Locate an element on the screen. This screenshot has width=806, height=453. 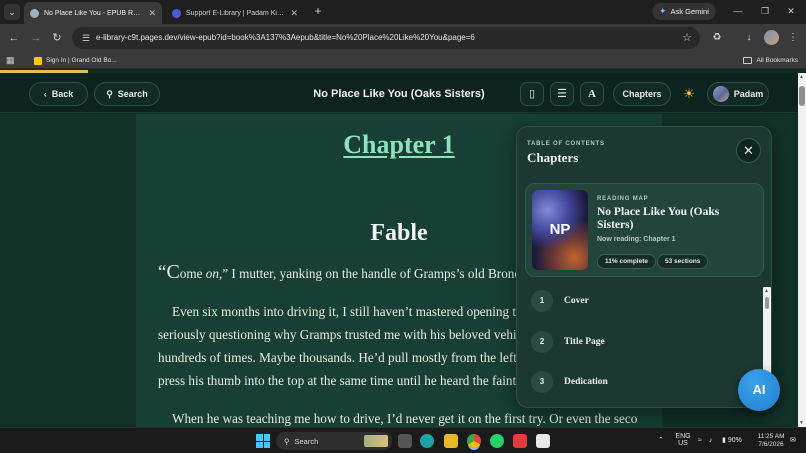
taskbar-search: ⚲ Search is located at coordinates (334, 441).